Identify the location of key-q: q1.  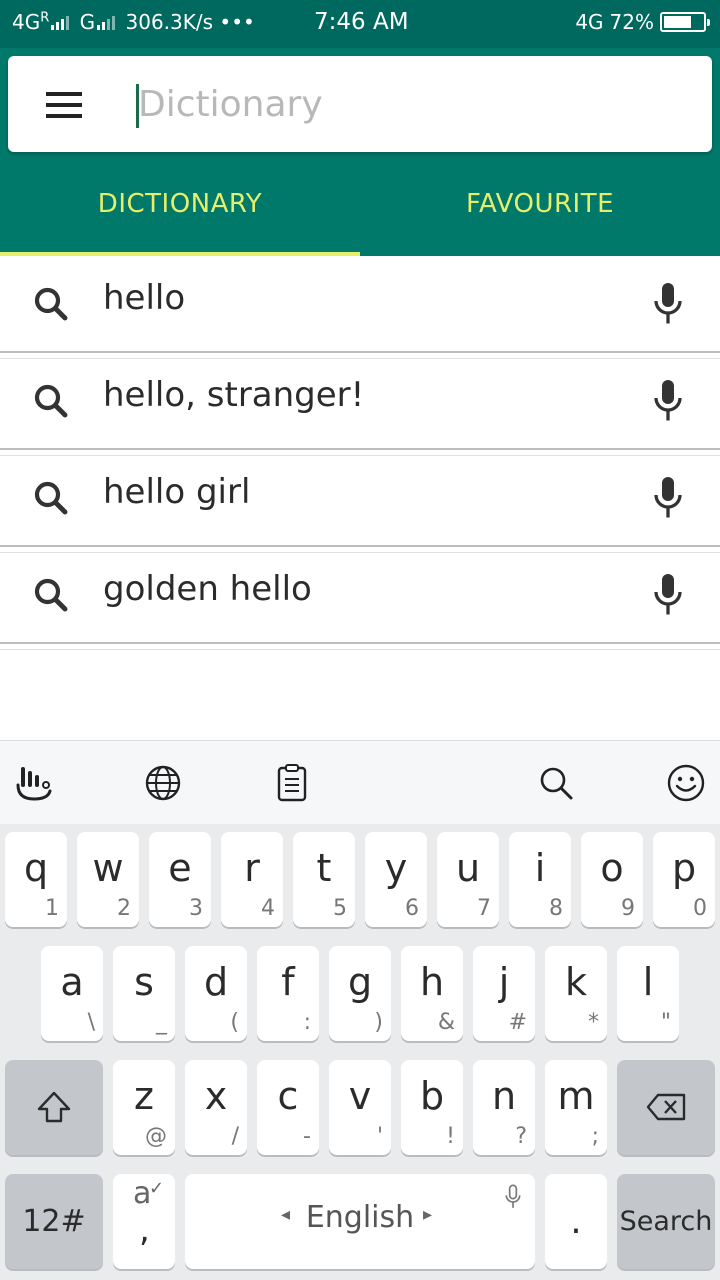
(36, 879).